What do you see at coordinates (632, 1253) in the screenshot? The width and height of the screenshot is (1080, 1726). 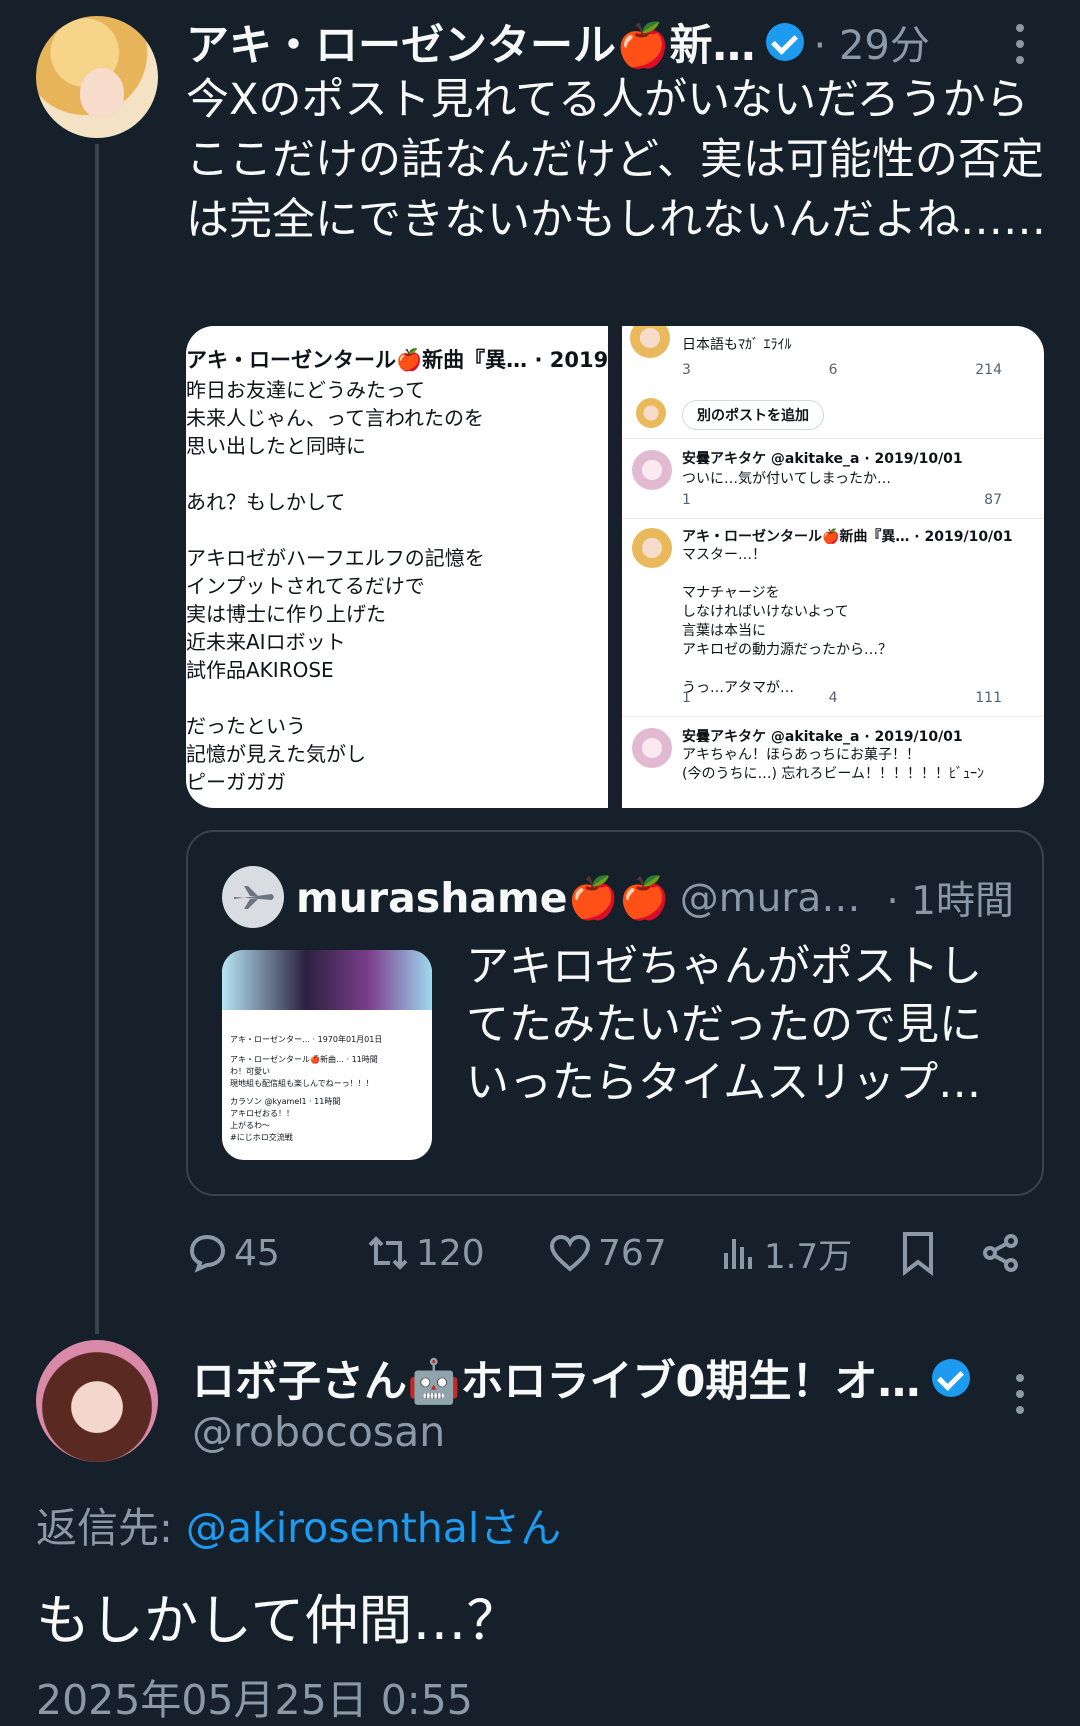 I see `like-count: 767` at bounding box center [632, 1253].